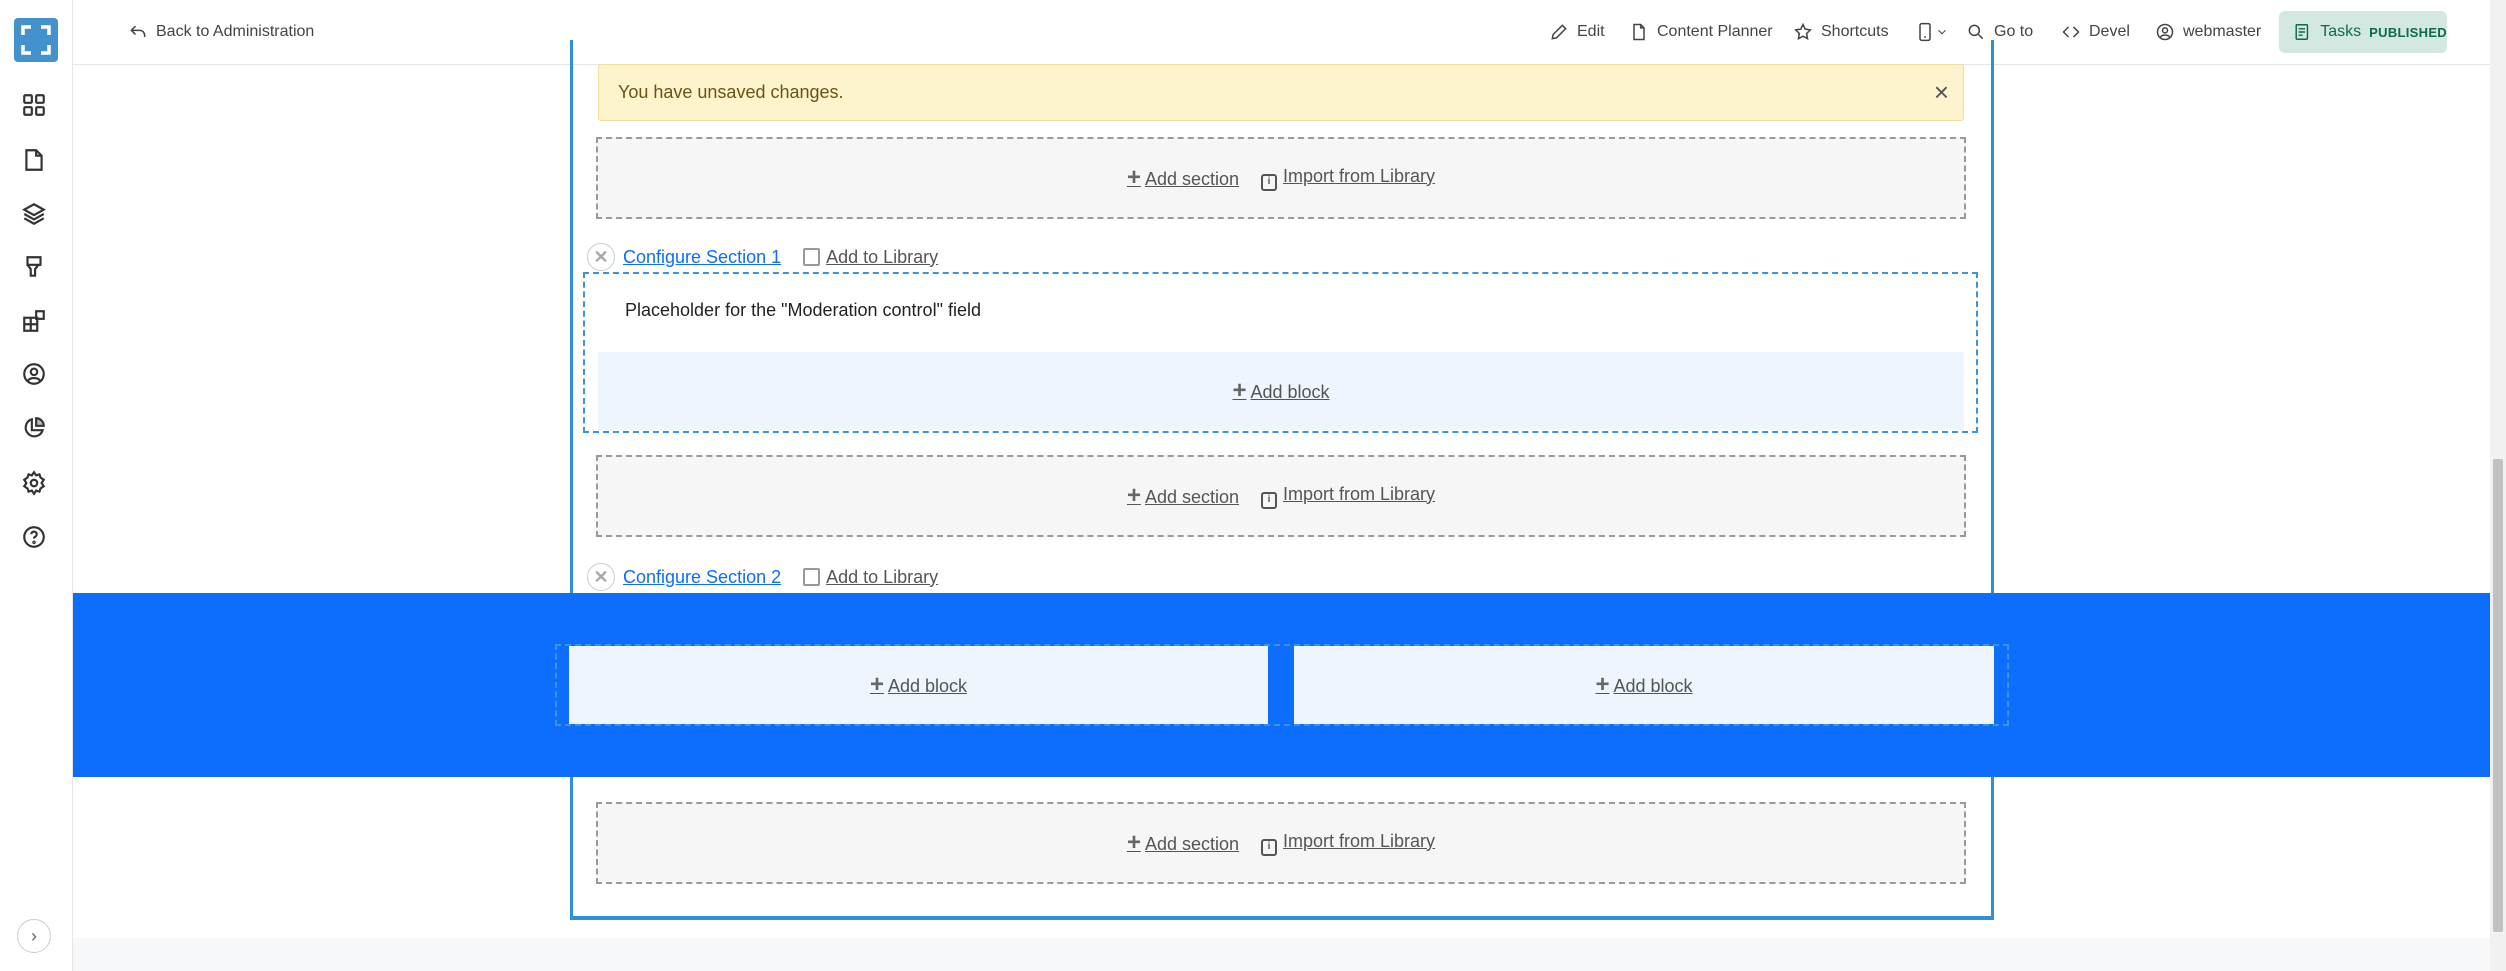 This screenshot has height=971, width=2506. I want to click on user-label: webmaster, so click(2222, 31).